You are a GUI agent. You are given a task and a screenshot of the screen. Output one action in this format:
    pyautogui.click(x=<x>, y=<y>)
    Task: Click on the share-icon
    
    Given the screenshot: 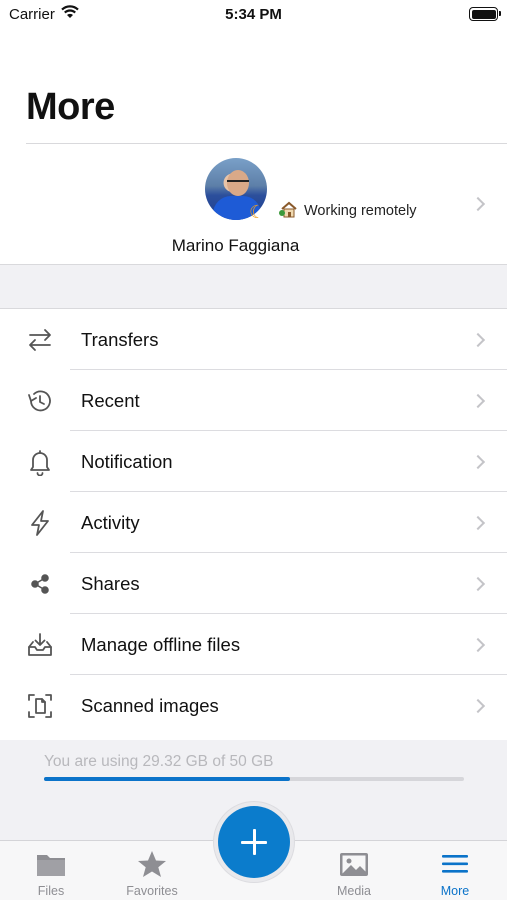 What is the action you would take?
    pyautogui.click(x=40, y=584)
    